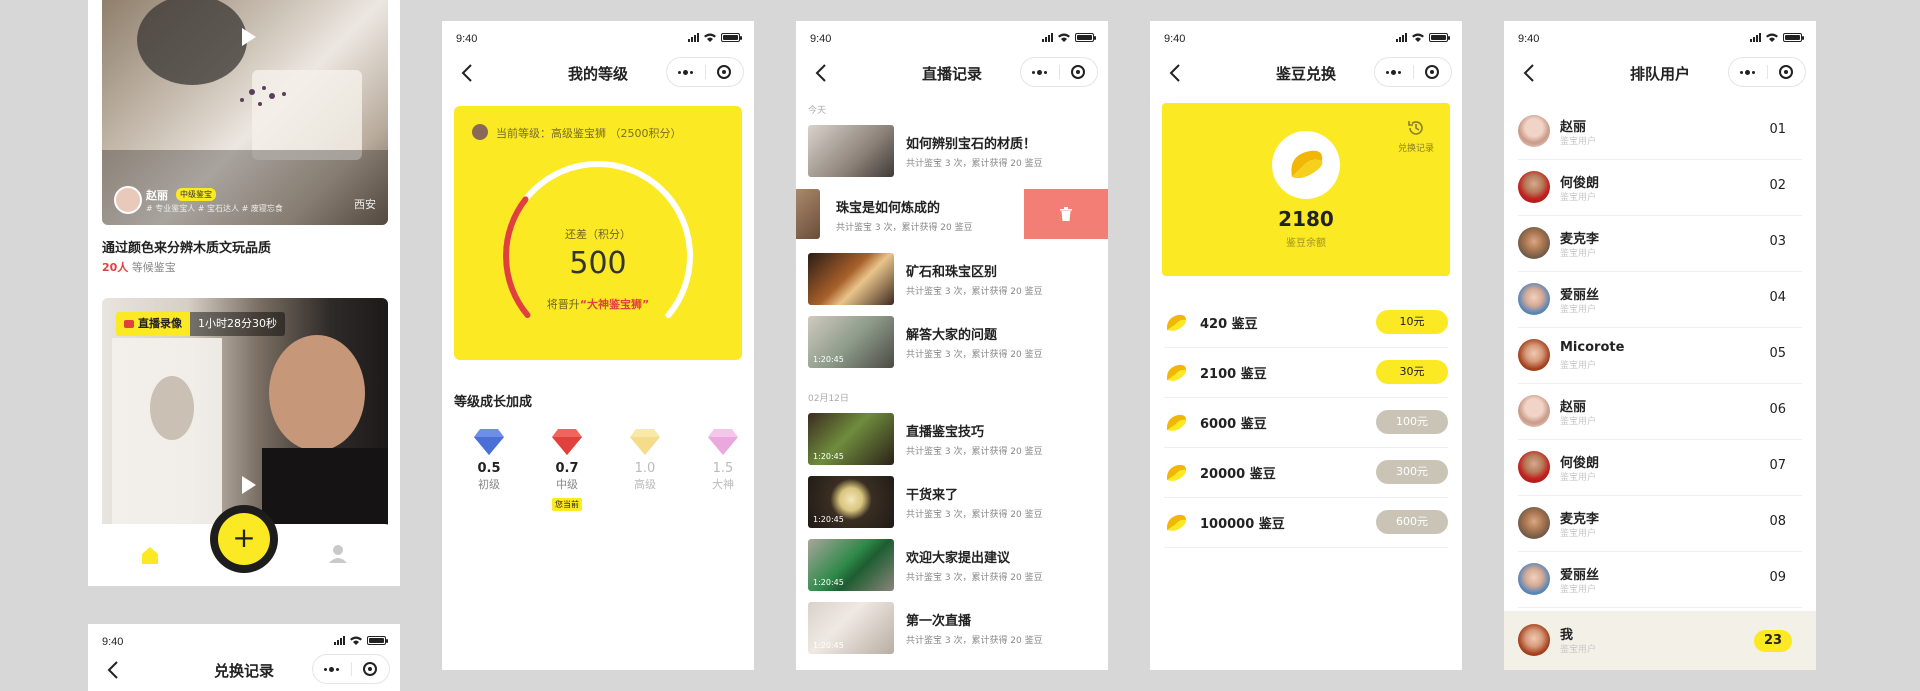 The width and height of the screenshot is (1920, 691). I want to click on card-title: 通过颜色来分辨木质文玩品质, so click(186, 246).